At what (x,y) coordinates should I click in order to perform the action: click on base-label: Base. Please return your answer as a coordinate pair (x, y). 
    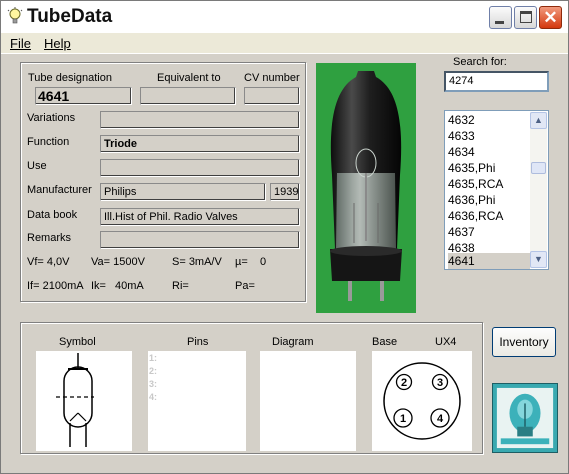
    Looking at the image, I should click on (385, 342).